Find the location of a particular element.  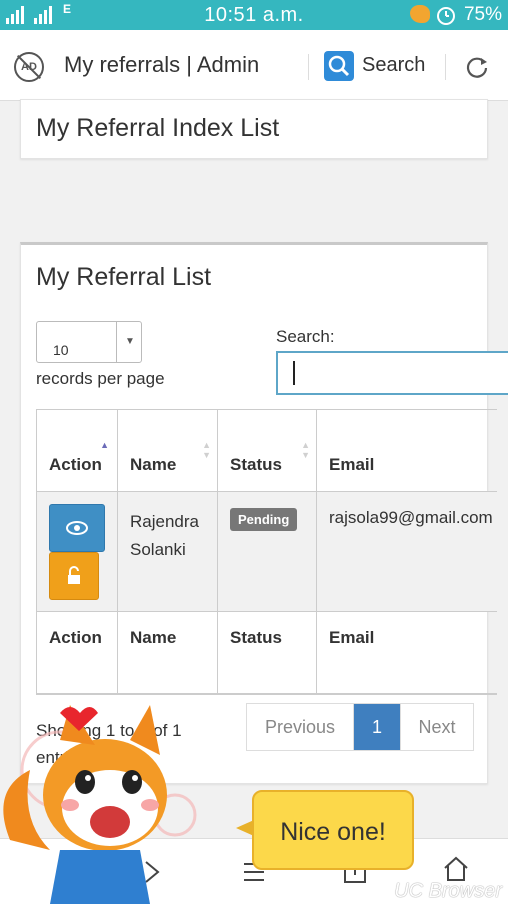

status-bar: E 10:51 a.m. 75% is located at coordinates (254, 15).